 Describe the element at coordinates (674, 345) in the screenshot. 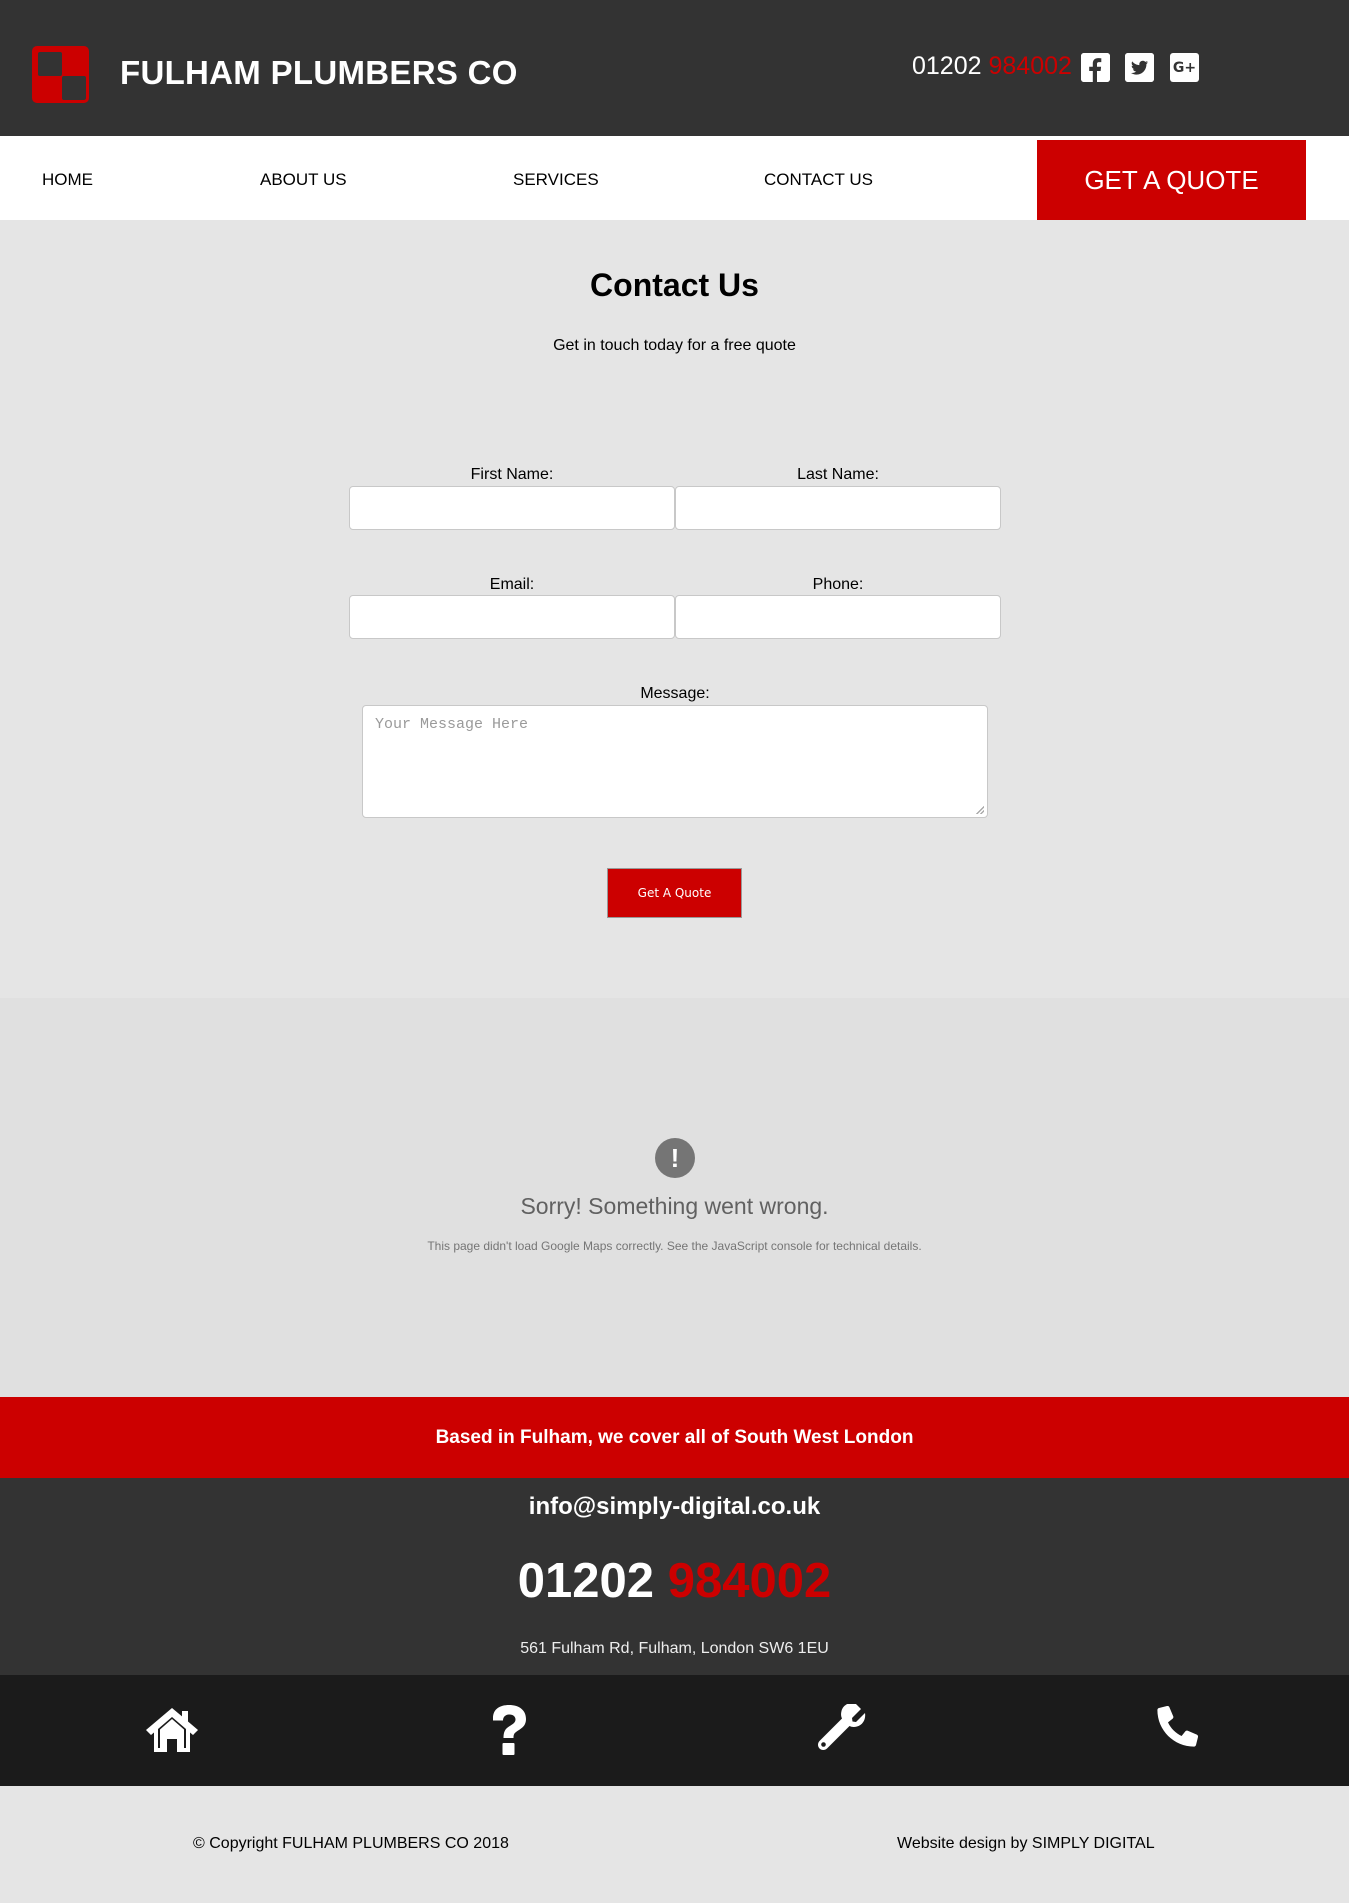

I see `page-subtitle: Get in touch today for a free quote` at that location.